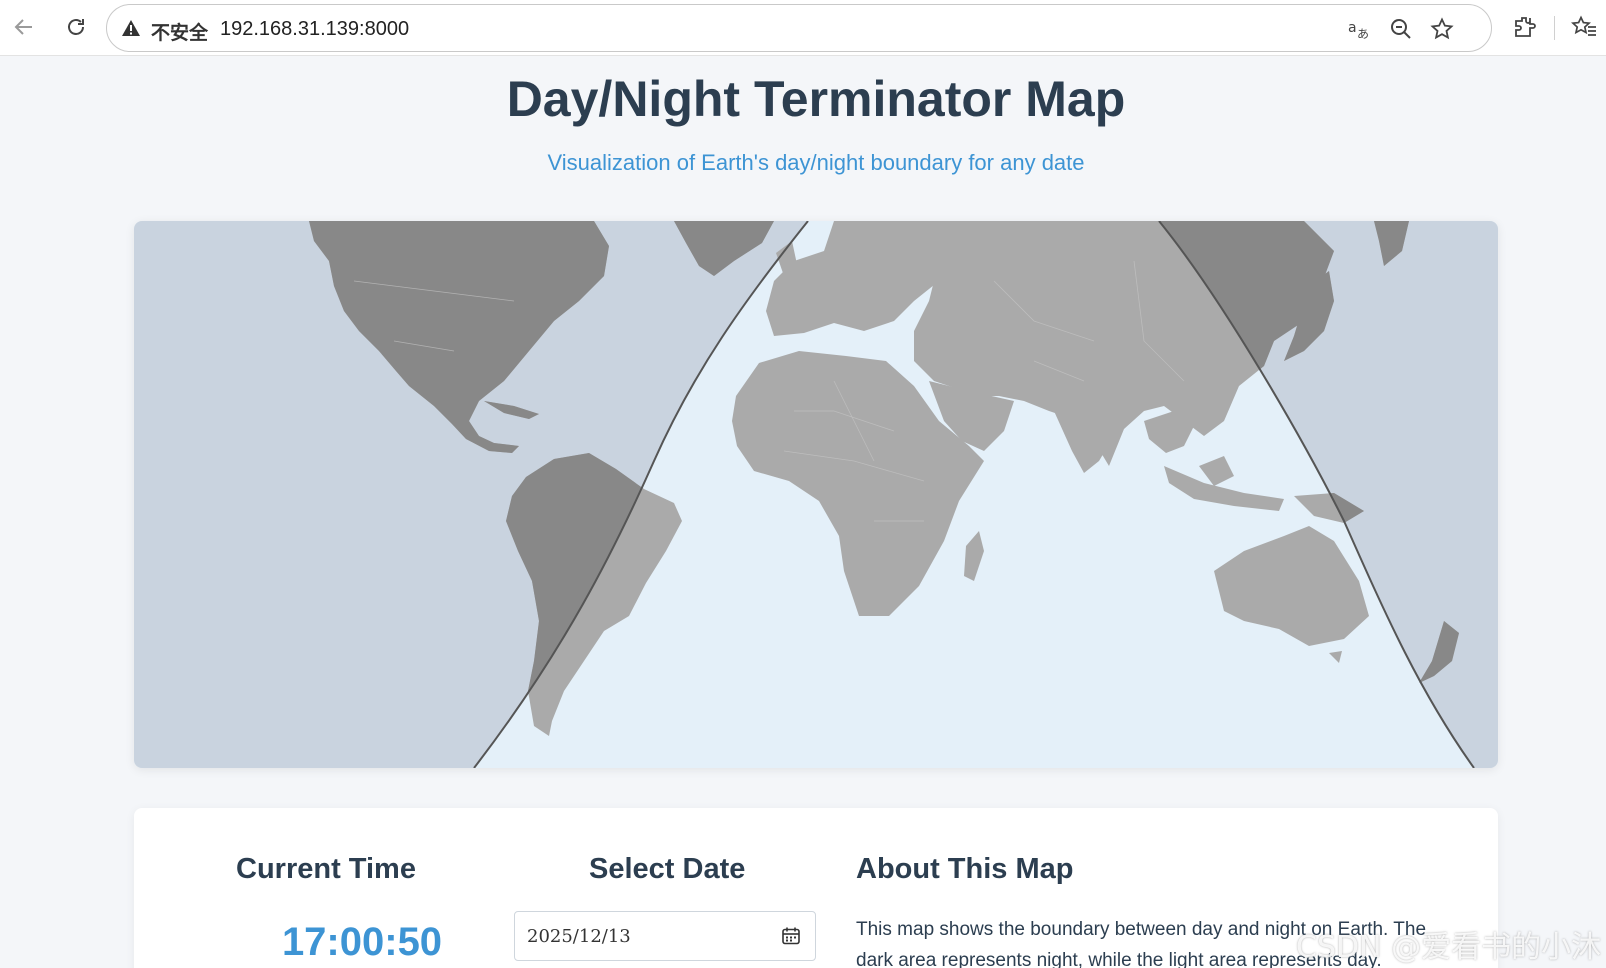  What do you see at coordinates (791, 936) in the screenshot?
I see `calendar-icon` at bounding box center [791, 936].